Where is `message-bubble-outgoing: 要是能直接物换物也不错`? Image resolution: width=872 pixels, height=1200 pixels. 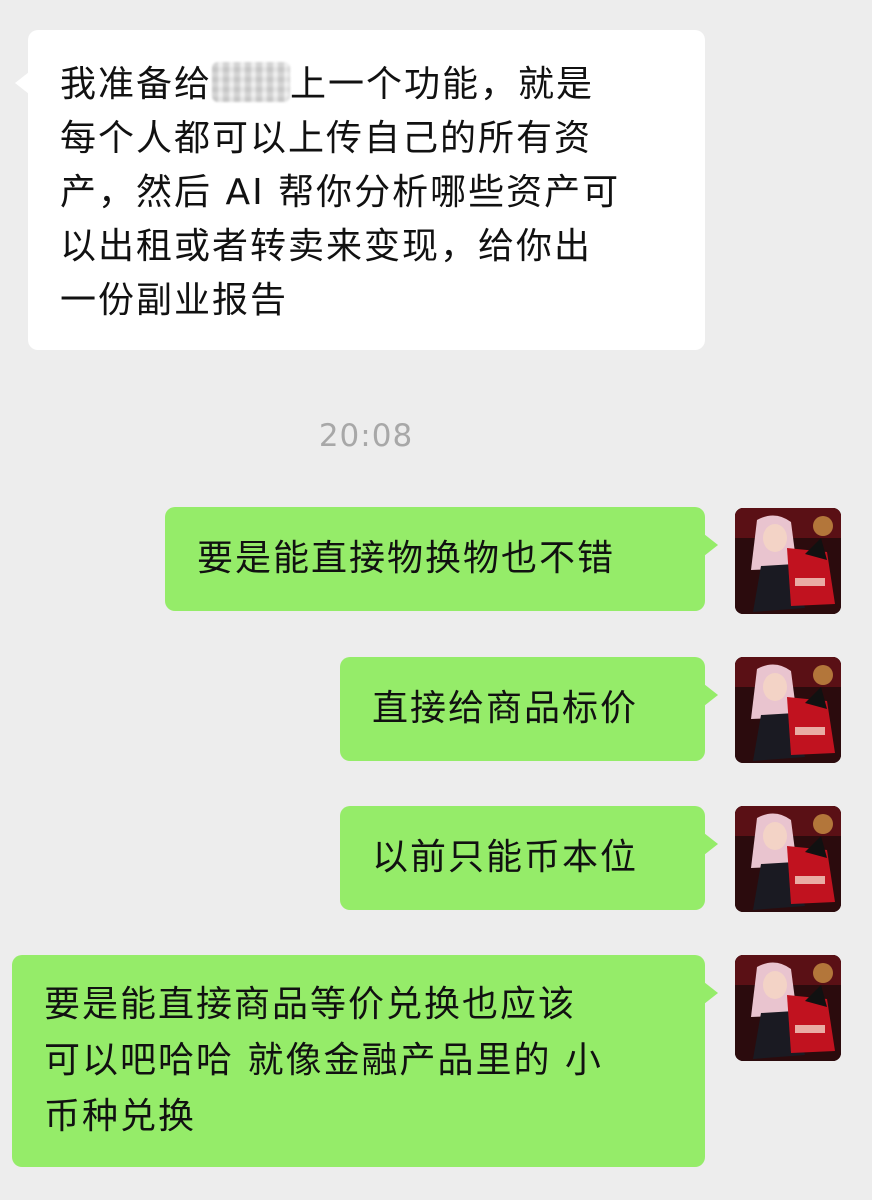
message-bubble-outgoing: 要是能直接物换物也不错 is located at coordinates (441, 559).